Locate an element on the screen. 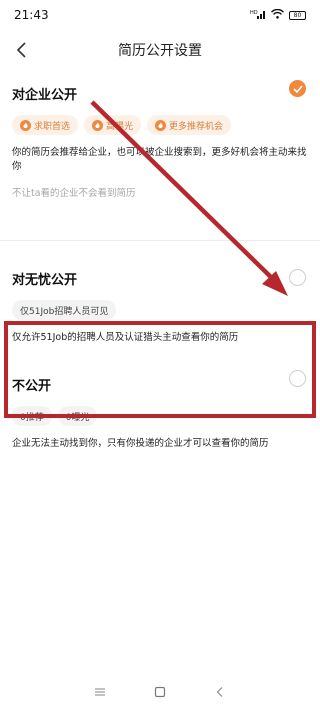 The image size is (320, 711). status-icons: HD 80 is located at coordinates (278, 15).